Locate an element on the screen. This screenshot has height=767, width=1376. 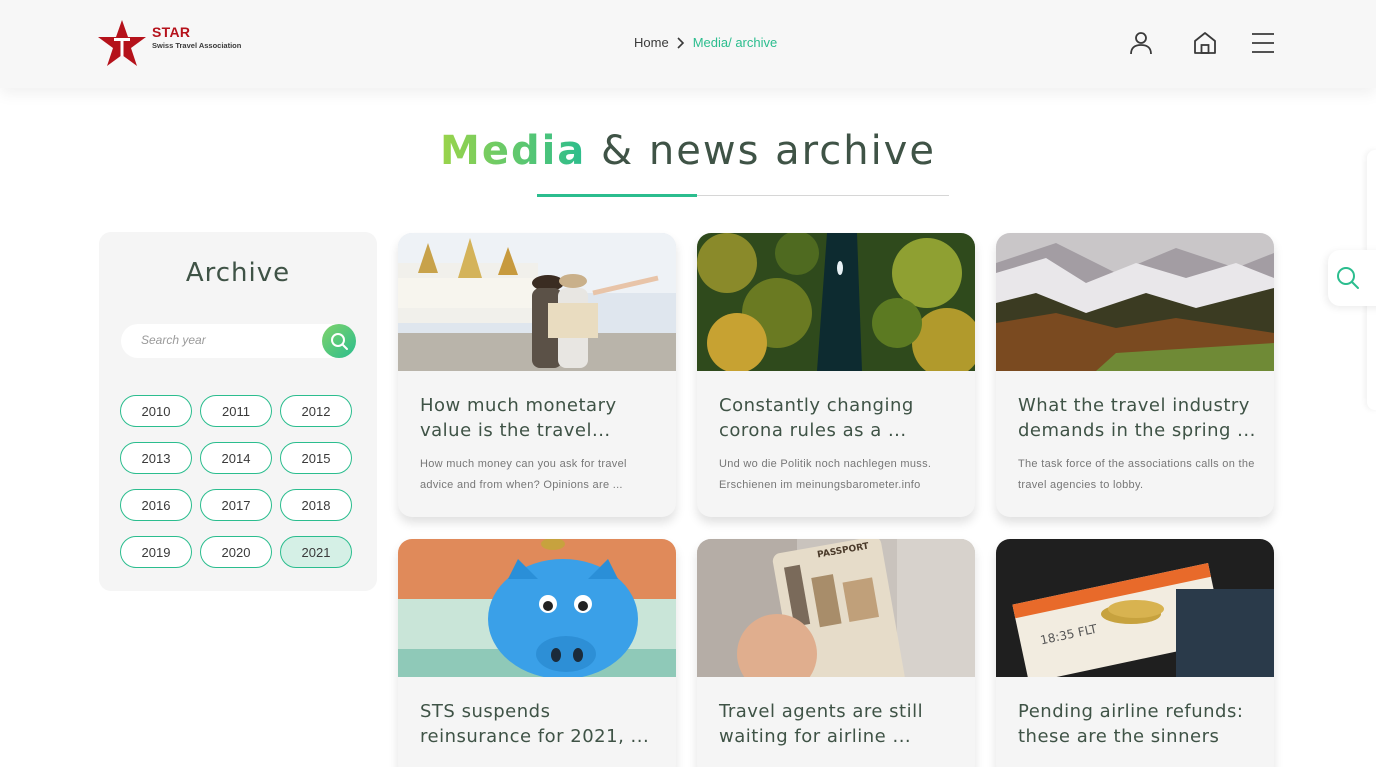
page-title: Media & news archive is located at coordinates (688, 151).